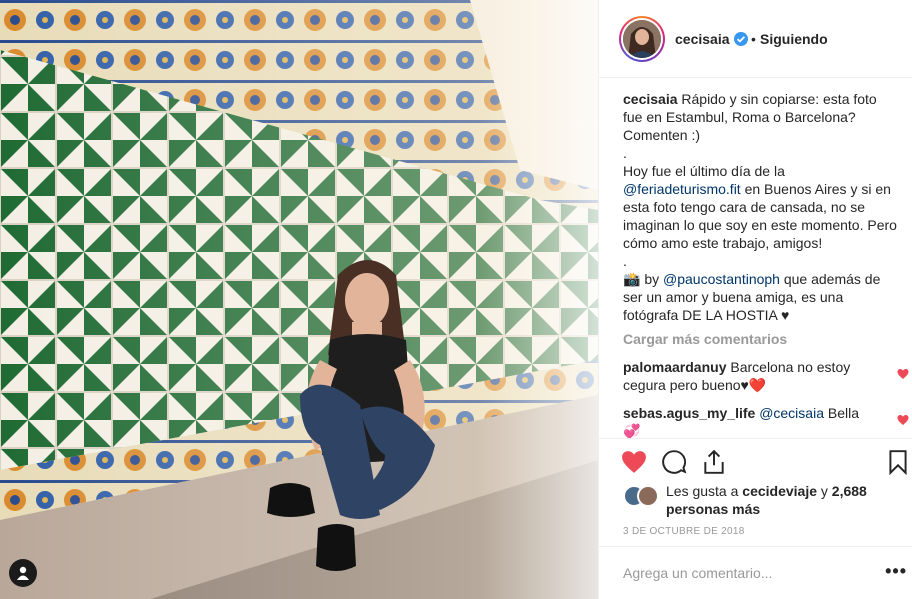 The image size is (912, 599). What do you see at coordinates (779, 491) in the screenshot?
I see `liker-username: cecideviaje` at bounding box center [779, 491].